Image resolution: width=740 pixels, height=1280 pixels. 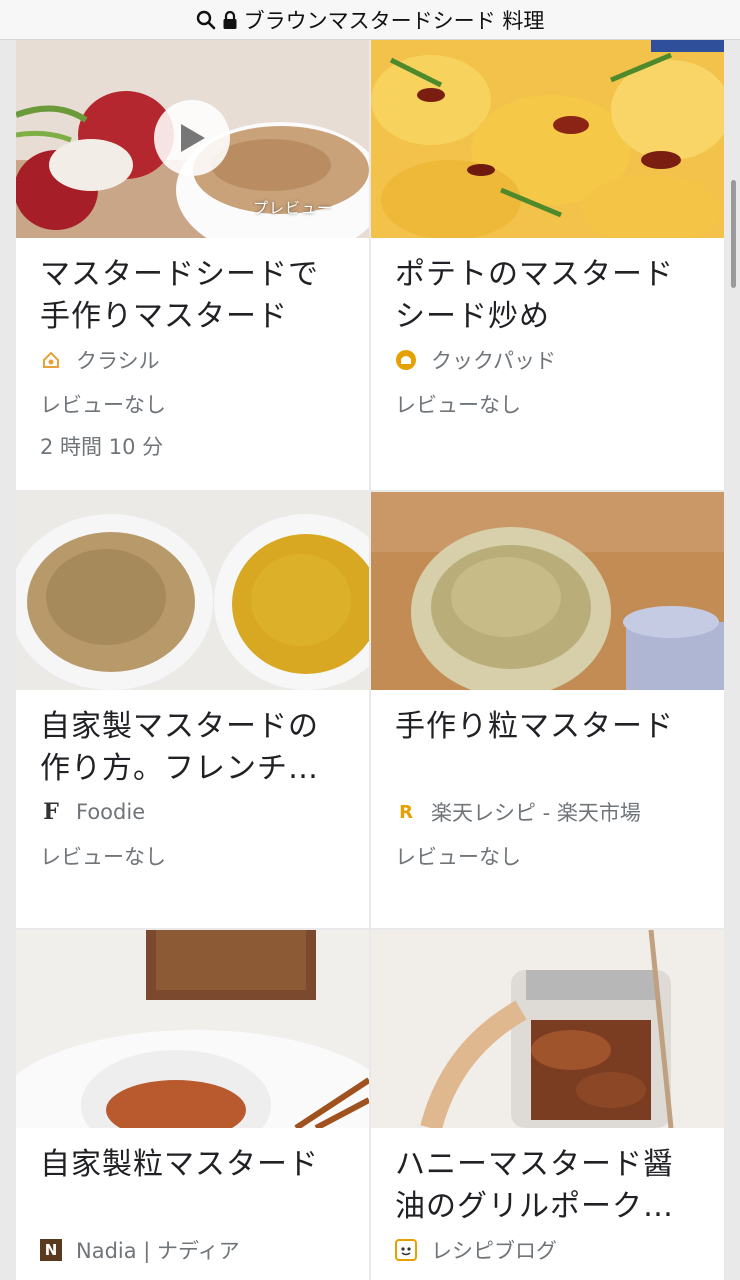 What do you see at coordinates (406, 812) in the screenshot?
I see `rakuten-logo-icon: R` at bounding box center [406, 812].